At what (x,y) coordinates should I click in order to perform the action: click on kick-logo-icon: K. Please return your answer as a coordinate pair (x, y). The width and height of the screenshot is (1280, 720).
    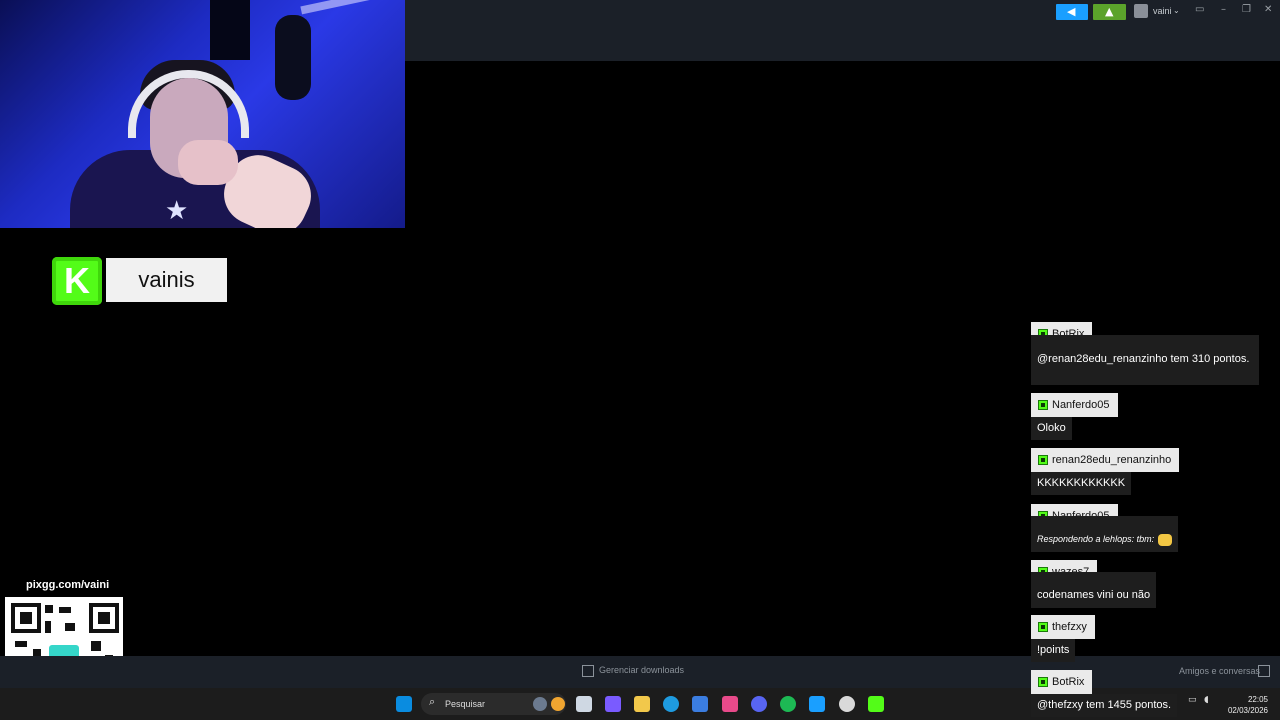
    Looking at the image, I should click on (77, 281).